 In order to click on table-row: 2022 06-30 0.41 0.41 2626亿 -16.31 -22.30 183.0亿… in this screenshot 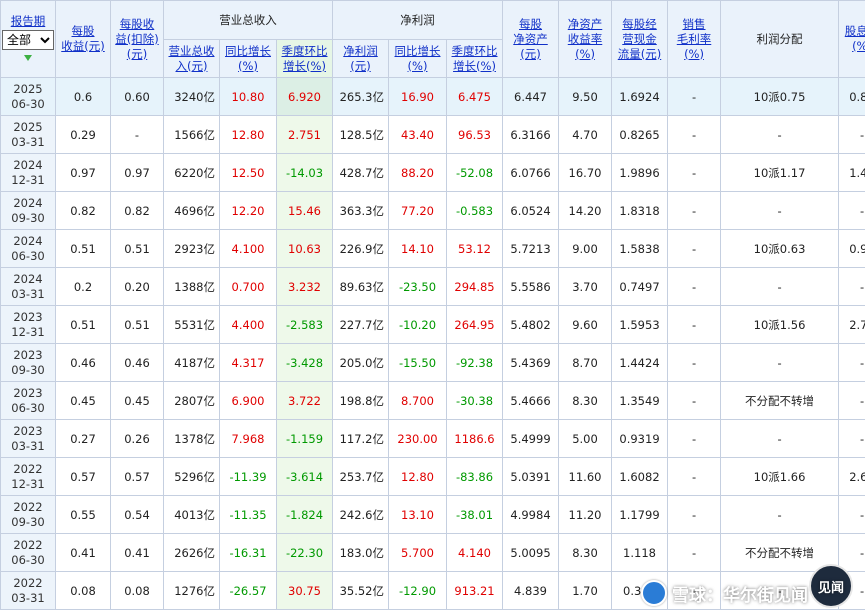, I will do `click(432, 552)`.